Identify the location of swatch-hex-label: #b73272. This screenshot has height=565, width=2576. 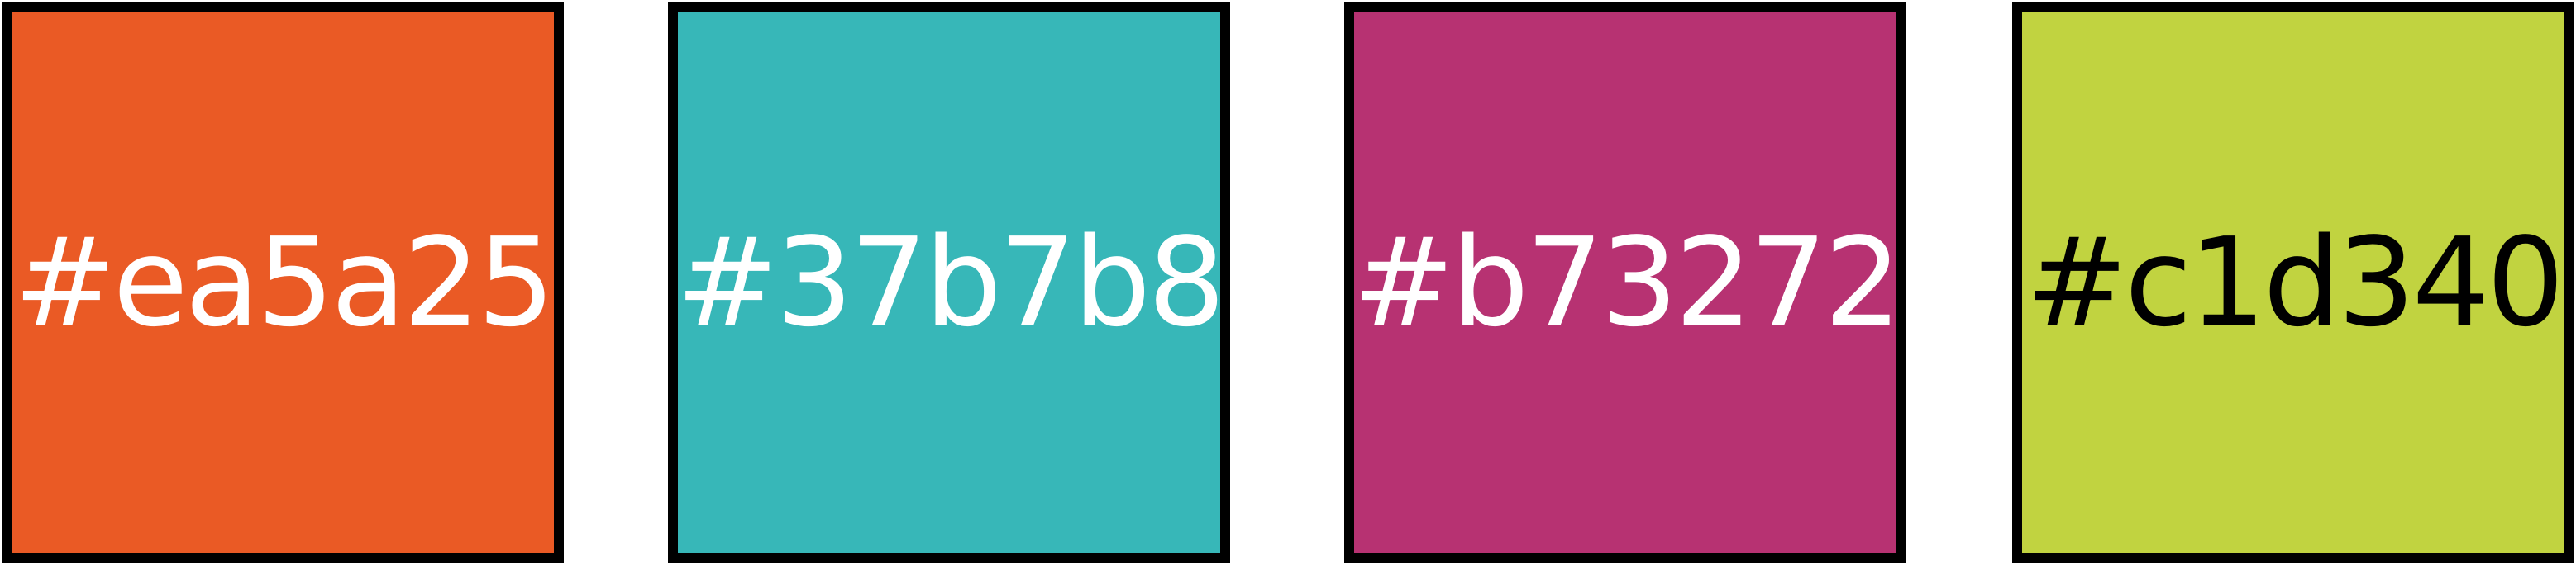
(1627, 282).